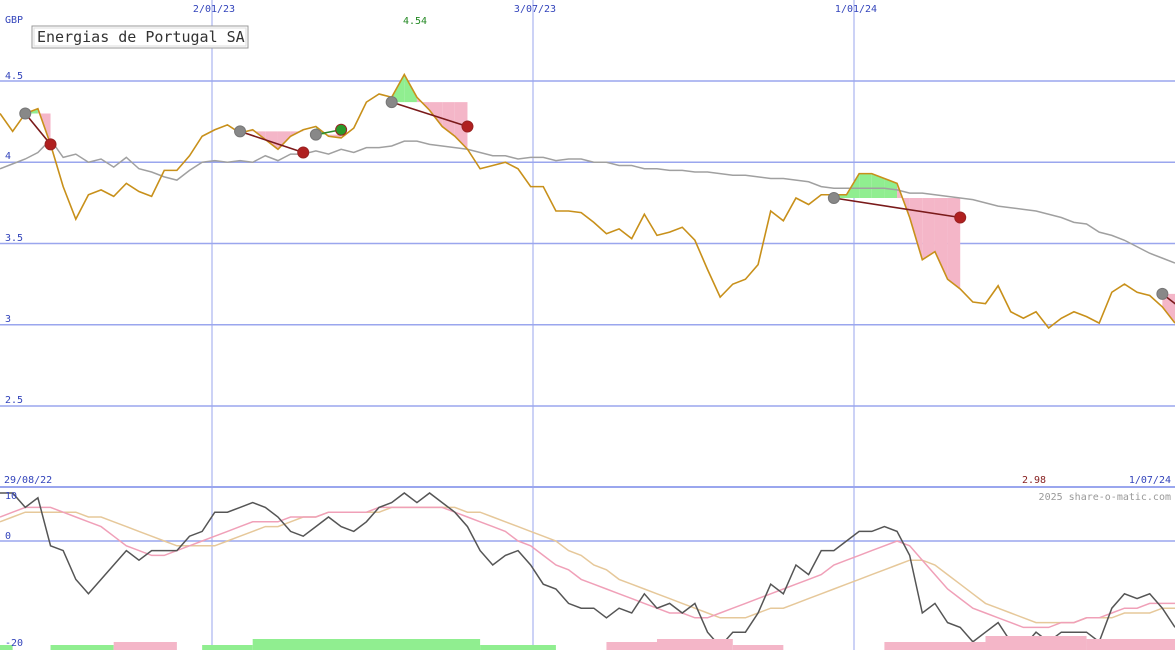  Describe the element at coordinates (214, 9) in the screenshot. I see `x-tick-label: 2/01/23` at that location.